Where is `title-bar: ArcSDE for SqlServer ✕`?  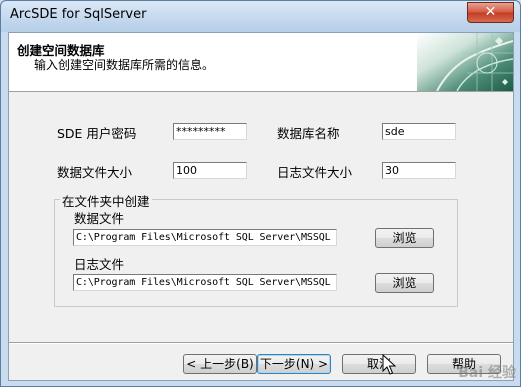 title-bar: ArcSDE for SqlServer ✕ is located at coordinates (260, 16).